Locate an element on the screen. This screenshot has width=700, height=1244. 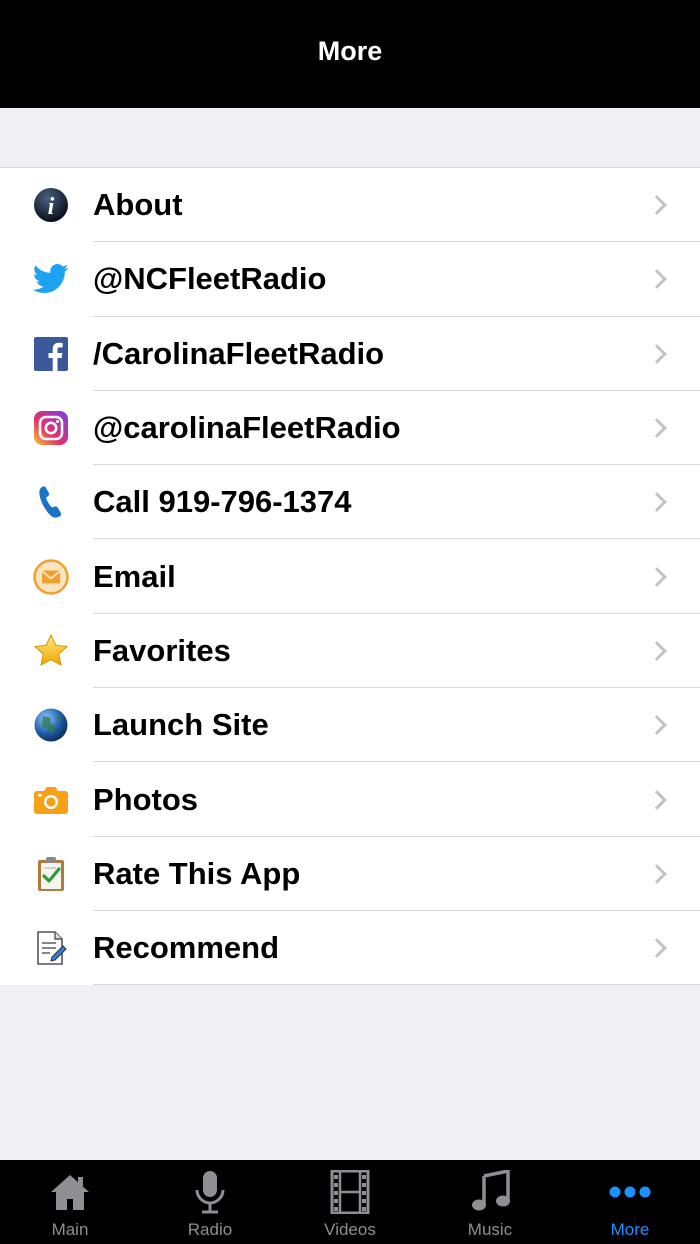
menu-item-label: Recommend is located at coordinates (186, 948).